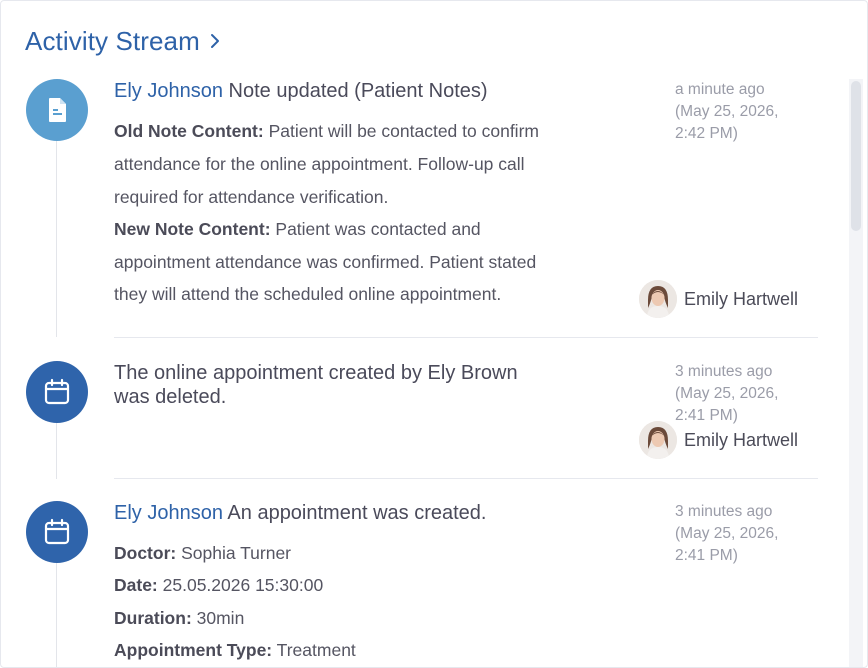 The image size is (868, 668). I want to click on detail-value: 30min, so click(218, 618).